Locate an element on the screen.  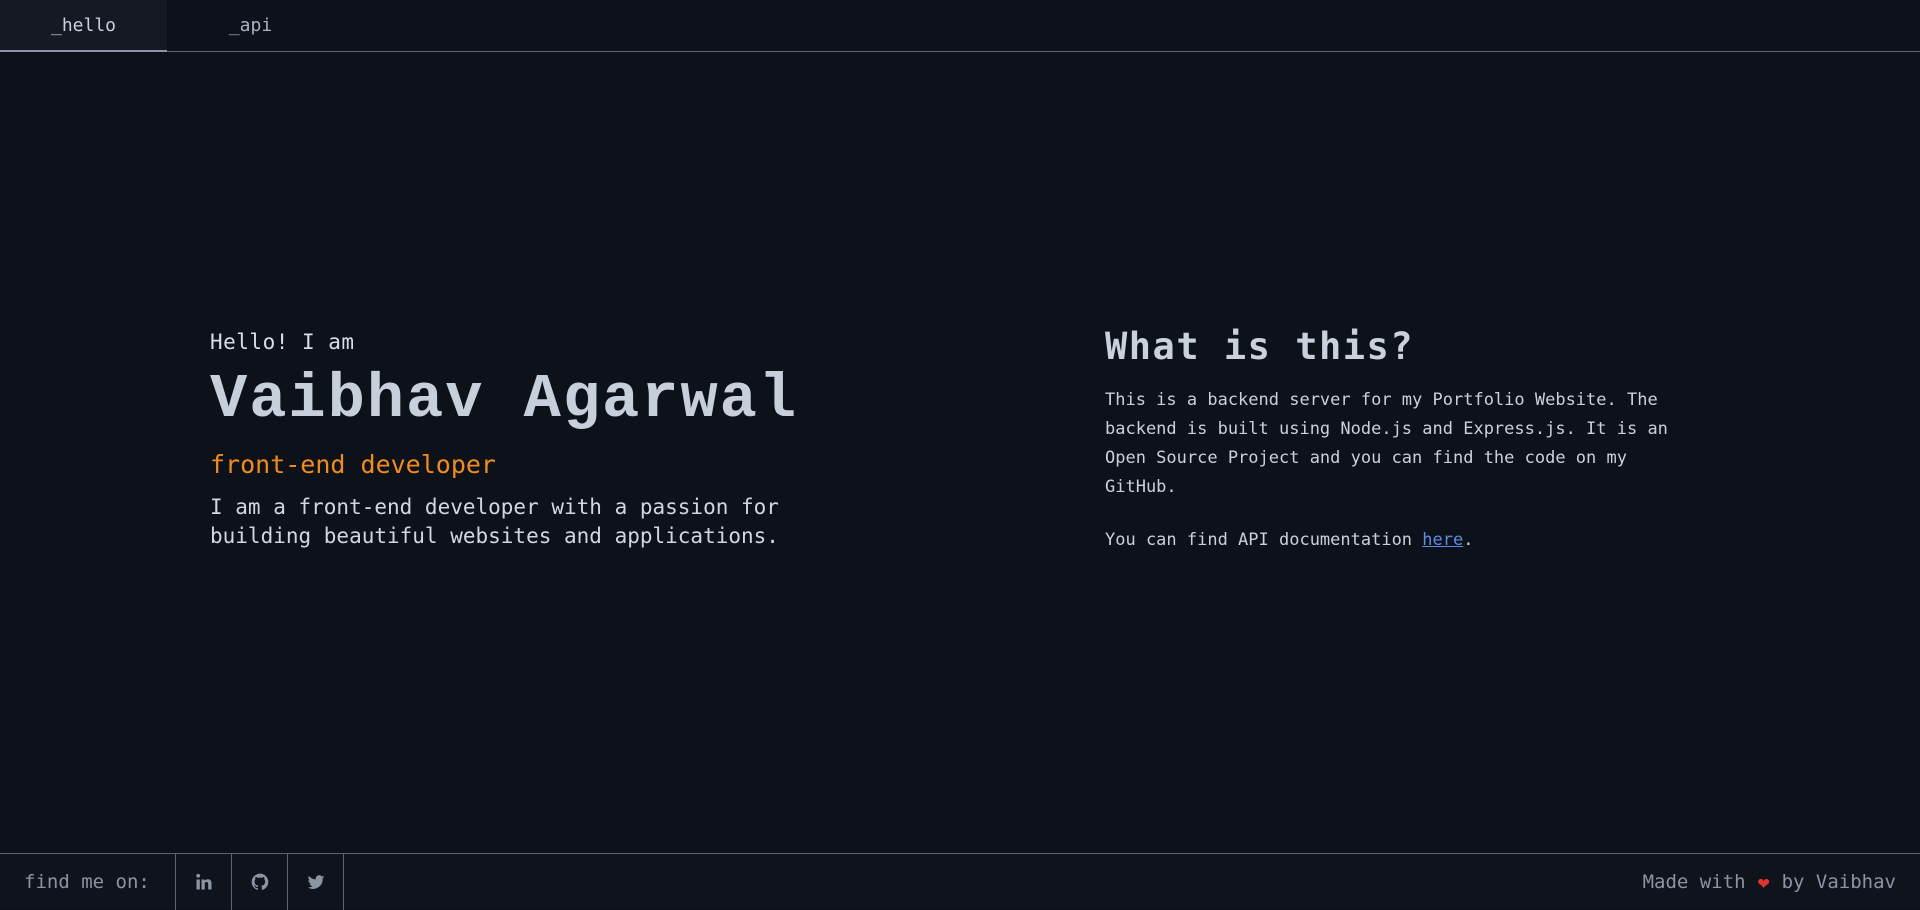
made-with-credit: Made with ❤ by Vaibhav is located at coordinates (1781, 882).